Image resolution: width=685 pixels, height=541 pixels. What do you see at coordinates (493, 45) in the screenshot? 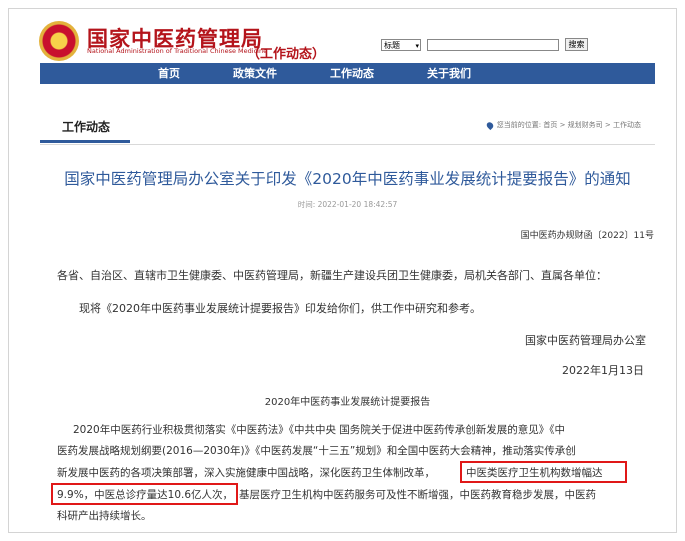
I see `search-input` at bounding box center [493, 45].